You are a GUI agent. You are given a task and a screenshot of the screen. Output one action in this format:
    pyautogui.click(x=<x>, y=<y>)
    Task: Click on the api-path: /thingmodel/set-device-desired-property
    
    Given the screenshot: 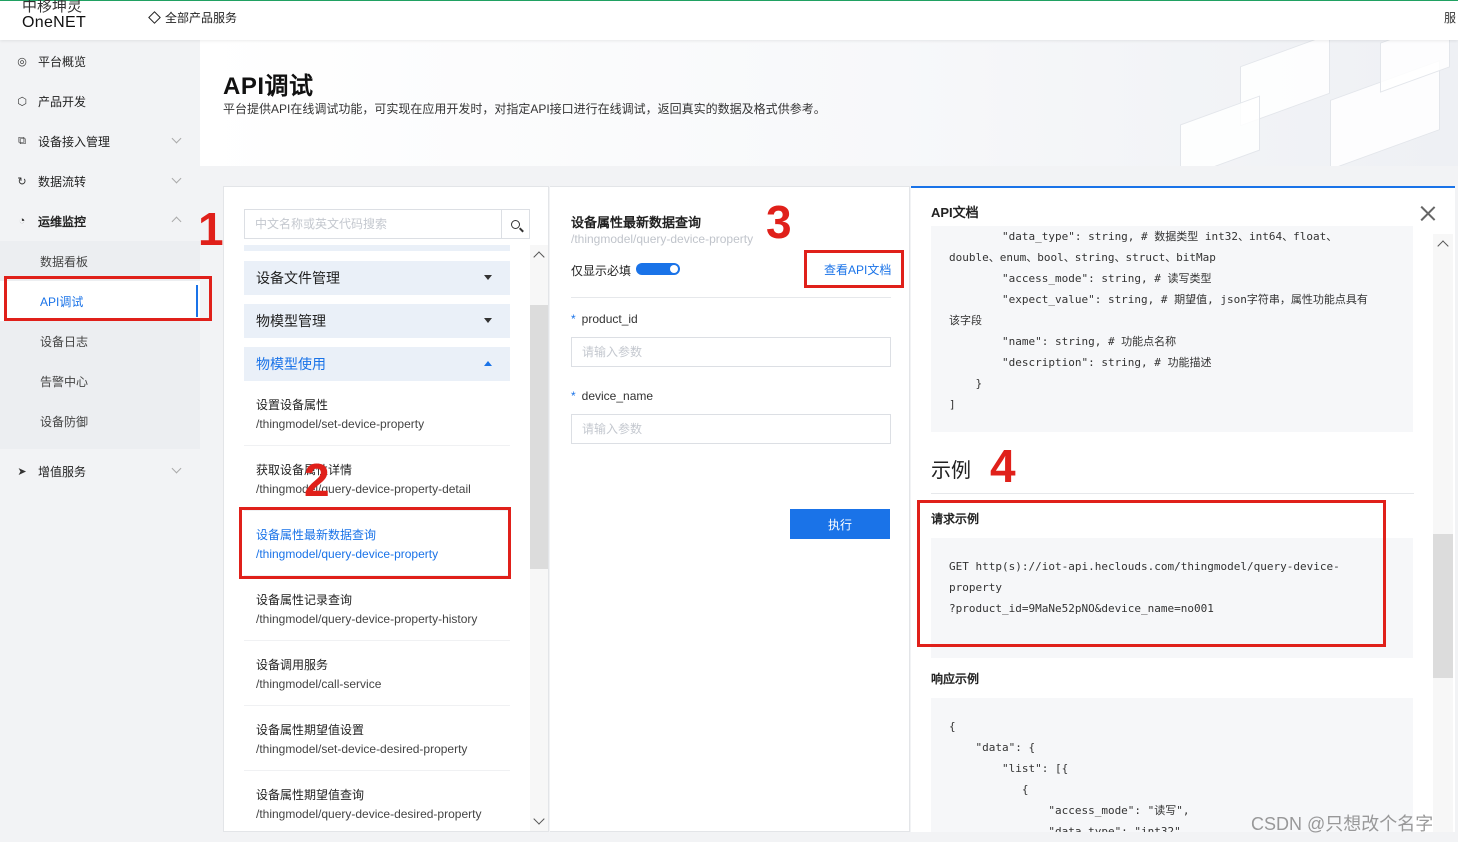 What is the action you would take?
    pyautogui.click(x=362, y=749)
    